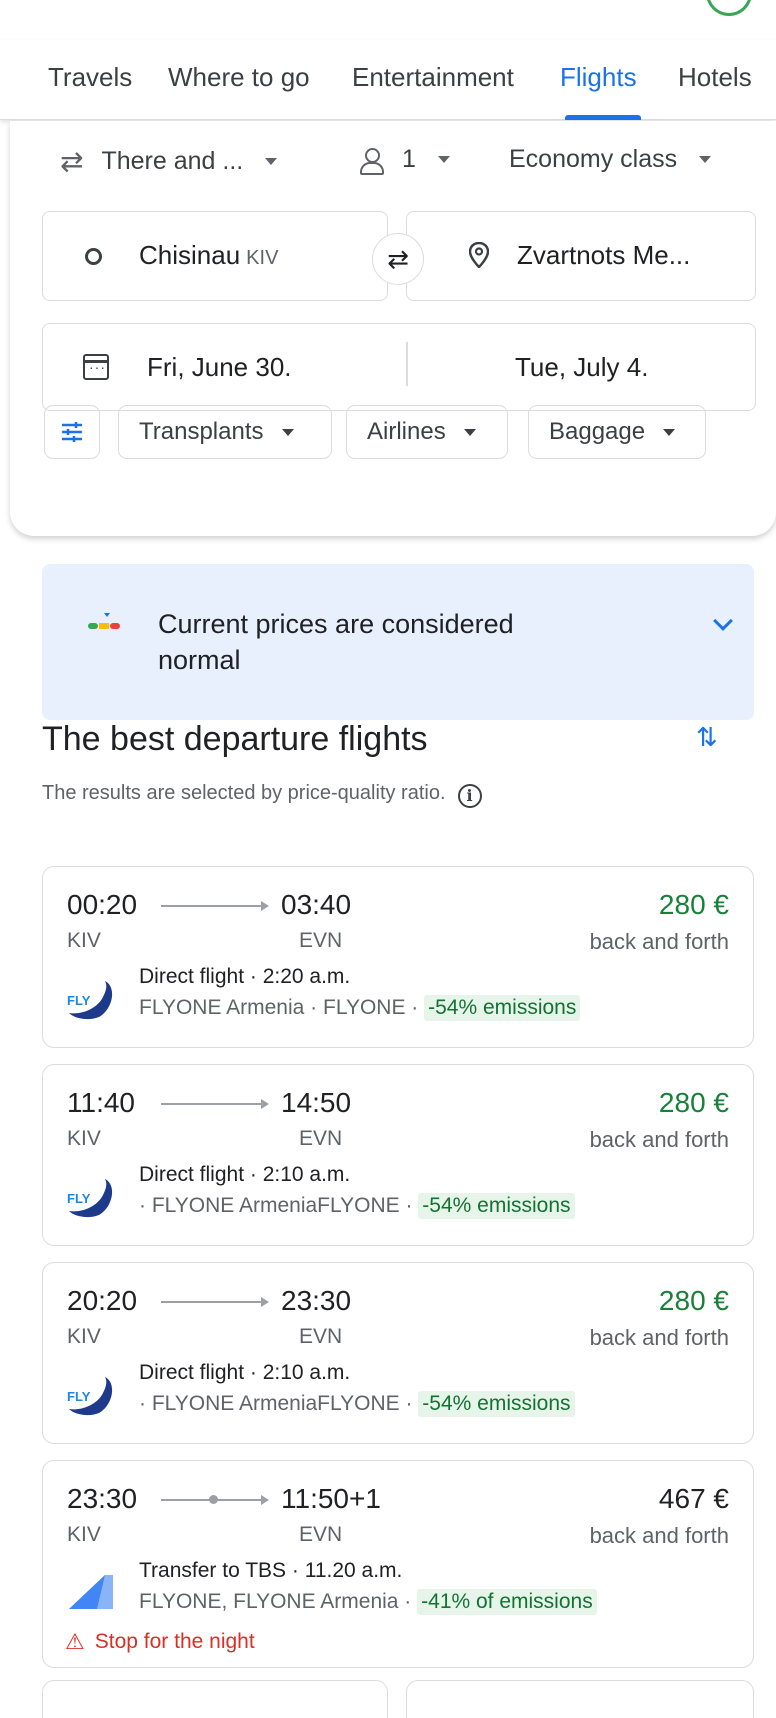 The height and width of the screenshot is (1718, 776). Describe the element at coordinates (399, 367) in the screenshot. I see `dates-field: Fri, June 30. Tue, July 4.` at that location.